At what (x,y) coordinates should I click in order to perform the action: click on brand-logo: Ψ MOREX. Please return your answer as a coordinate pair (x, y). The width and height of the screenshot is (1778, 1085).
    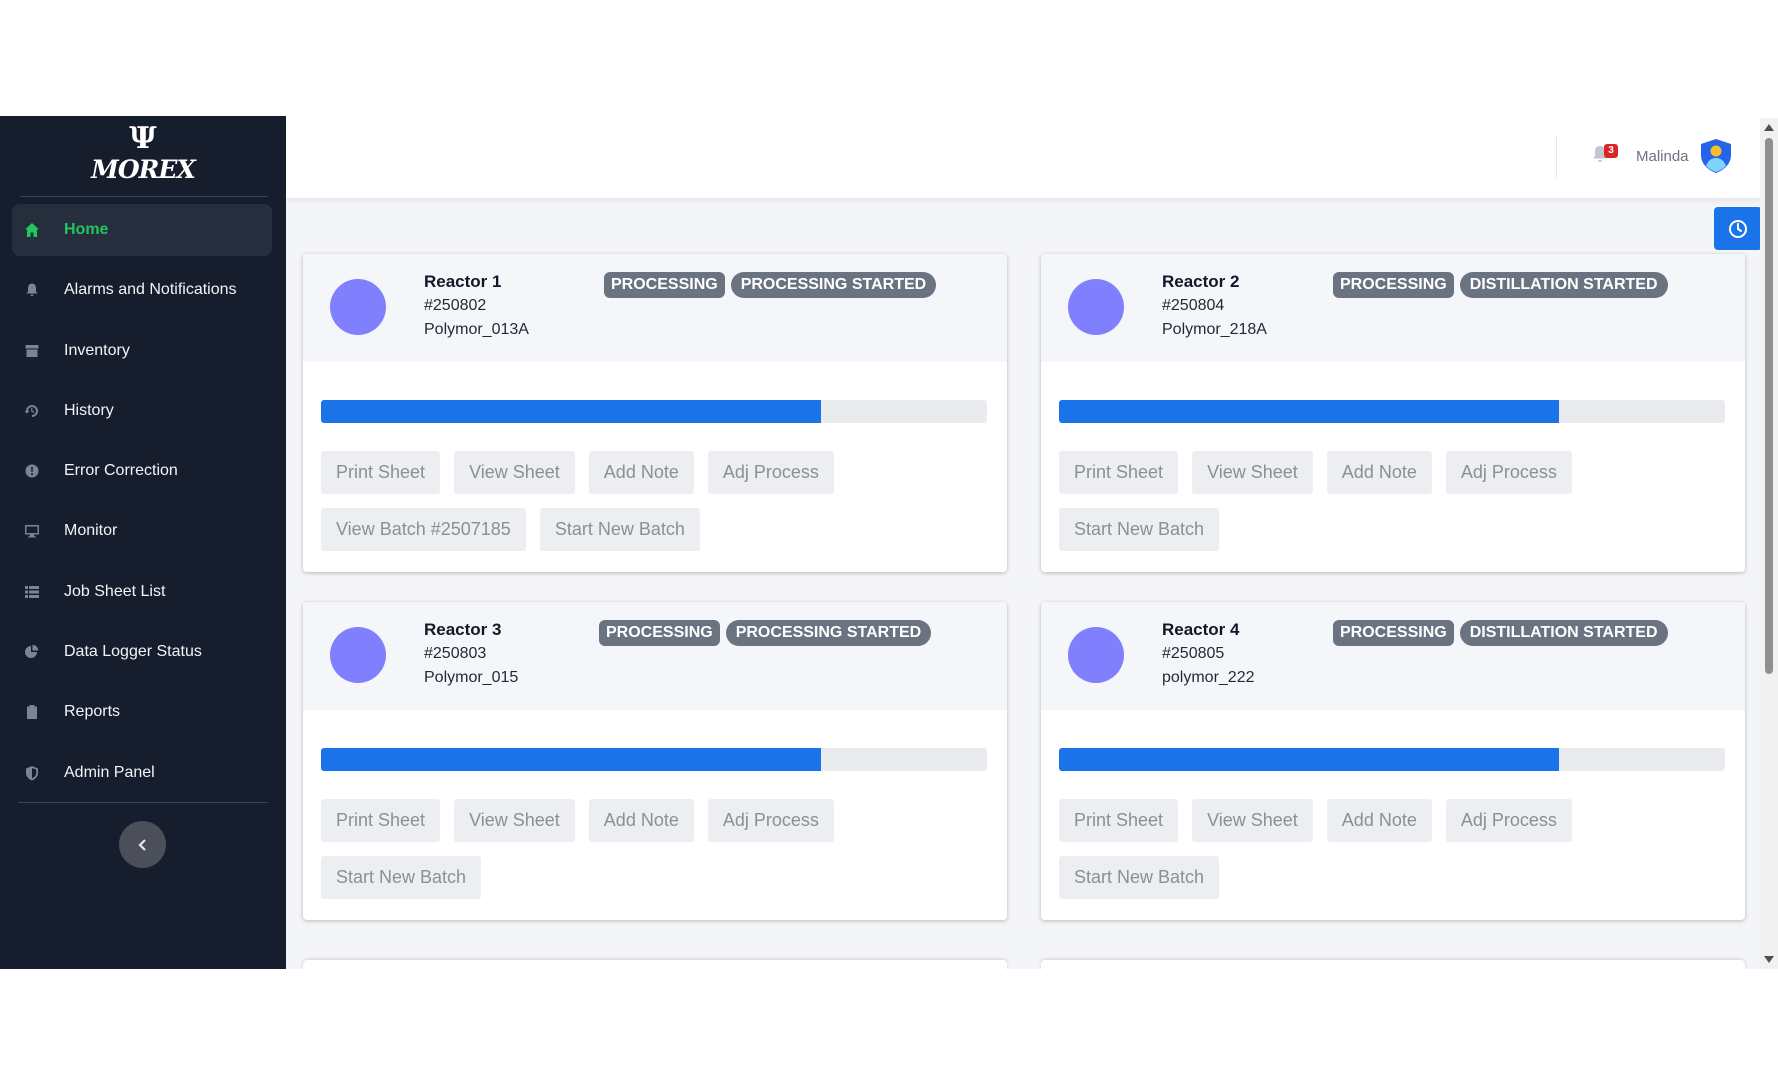
    Looking at the image, I should click on (143, 164).